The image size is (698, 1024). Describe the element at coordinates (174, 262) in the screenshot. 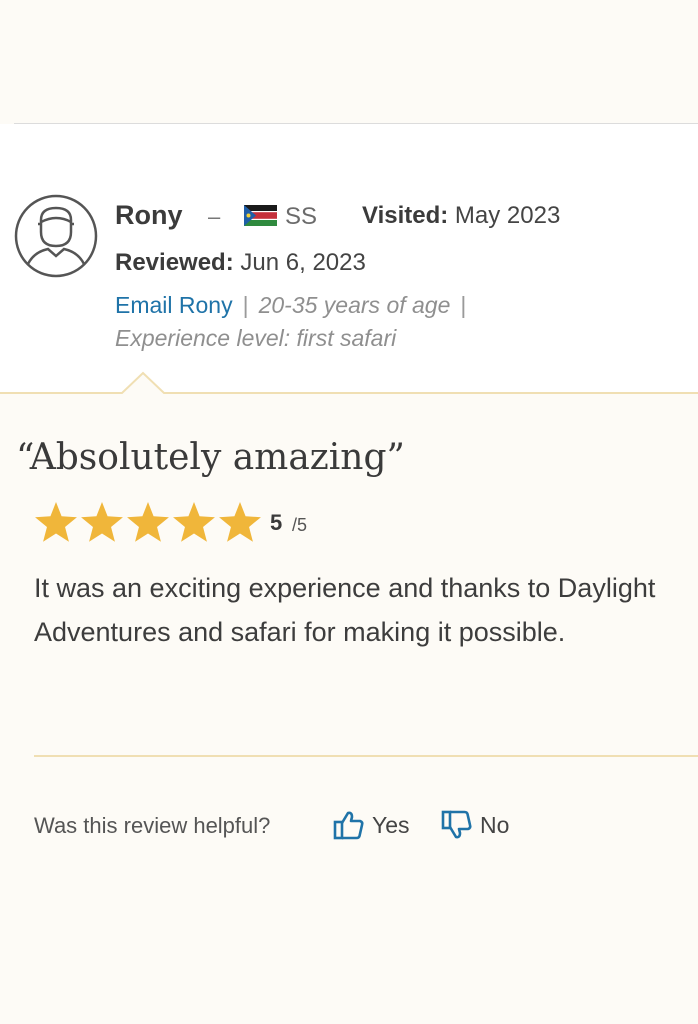

I see `reviewed-label: Reviewed:` at that location.